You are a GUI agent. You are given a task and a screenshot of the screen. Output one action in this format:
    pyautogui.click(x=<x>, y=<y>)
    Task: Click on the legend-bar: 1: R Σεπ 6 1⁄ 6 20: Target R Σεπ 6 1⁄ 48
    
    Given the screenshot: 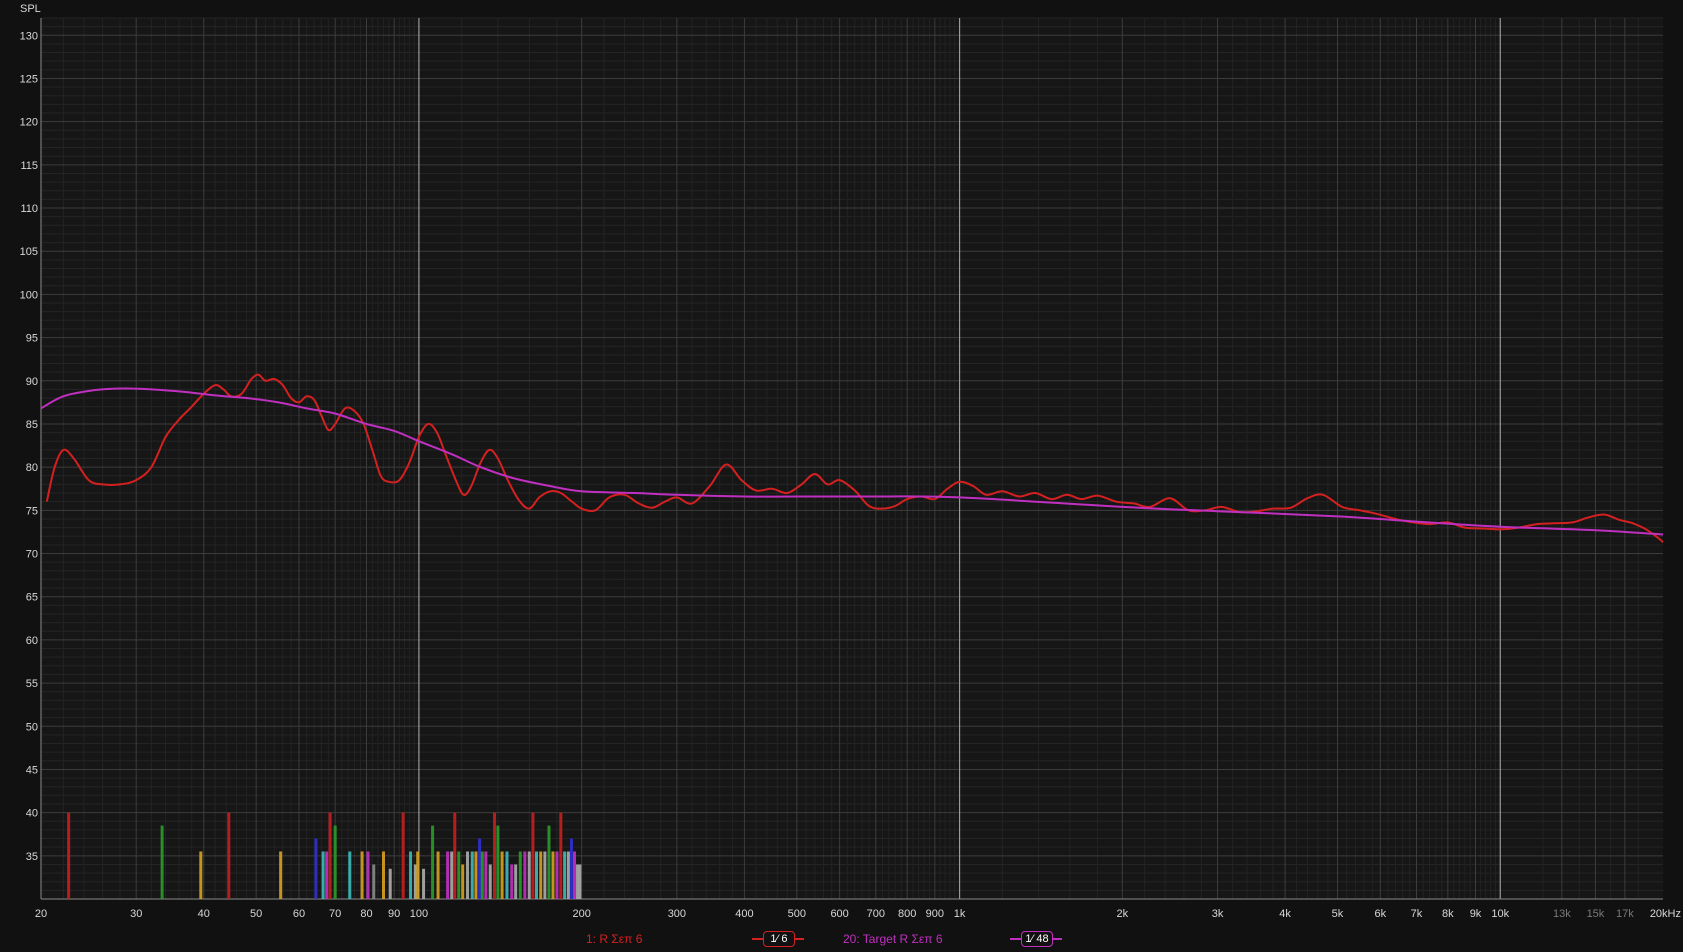 What is the action you would take?
    pyautogui.click(x=841, y=939)
    